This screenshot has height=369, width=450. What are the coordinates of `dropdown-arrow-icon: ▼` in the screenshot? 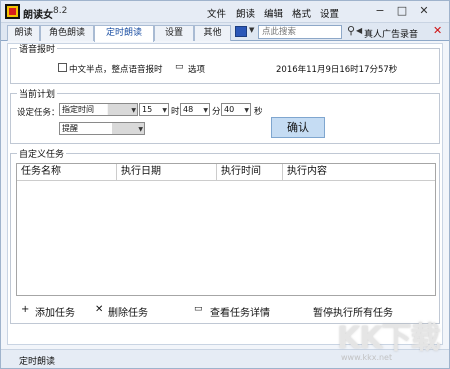 It's located at (251, 30).